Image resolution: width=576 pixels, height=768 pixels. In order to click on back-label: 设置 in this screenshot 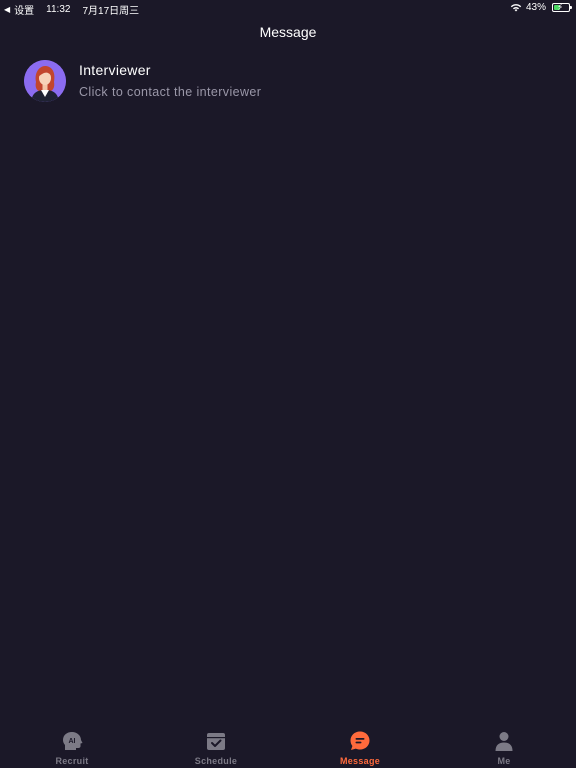, I will do `click(24, 9)`.